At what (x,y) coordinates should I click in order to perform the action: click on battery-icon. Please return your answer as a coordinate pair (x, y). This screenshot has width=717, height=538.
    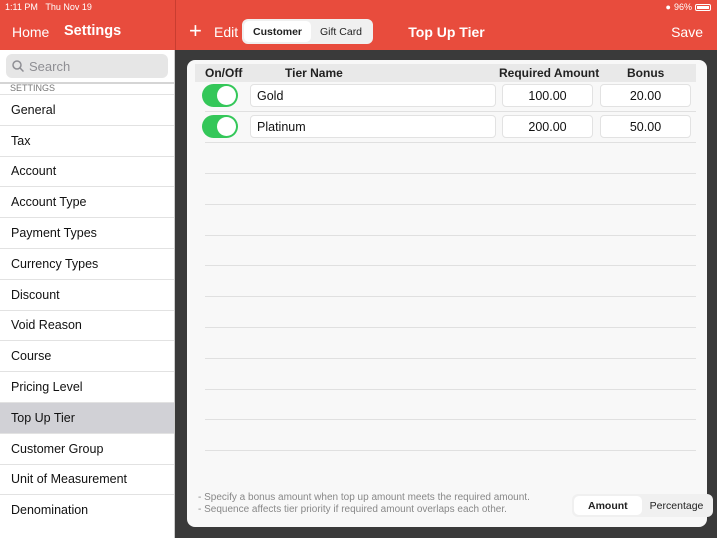
    Looking at the image, I should click on (703, 7).